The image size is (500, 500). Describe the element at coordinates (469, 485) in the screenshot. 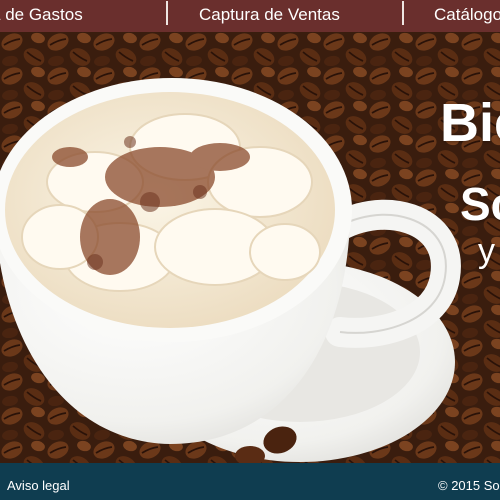

I see `copyright-text: © 2015 So` at that location.